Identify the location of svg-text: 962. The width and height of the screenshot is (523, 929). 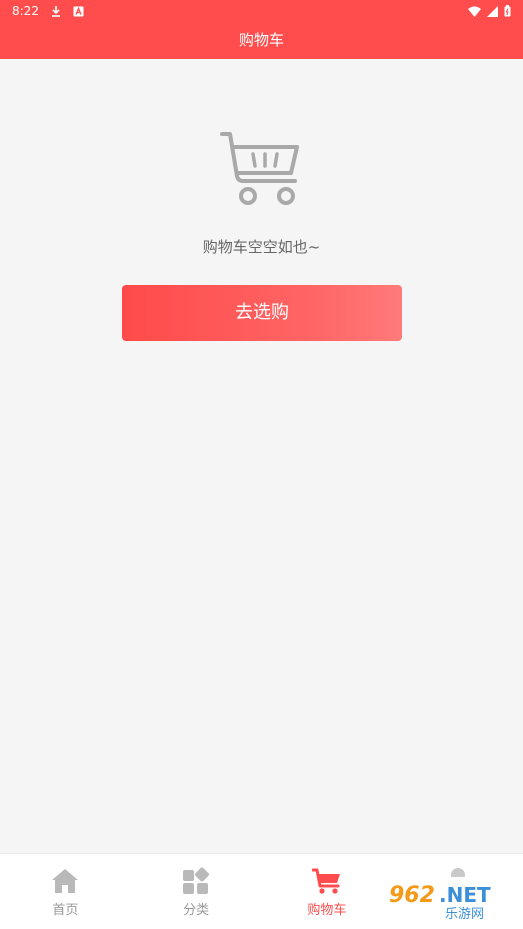
(412, 895).